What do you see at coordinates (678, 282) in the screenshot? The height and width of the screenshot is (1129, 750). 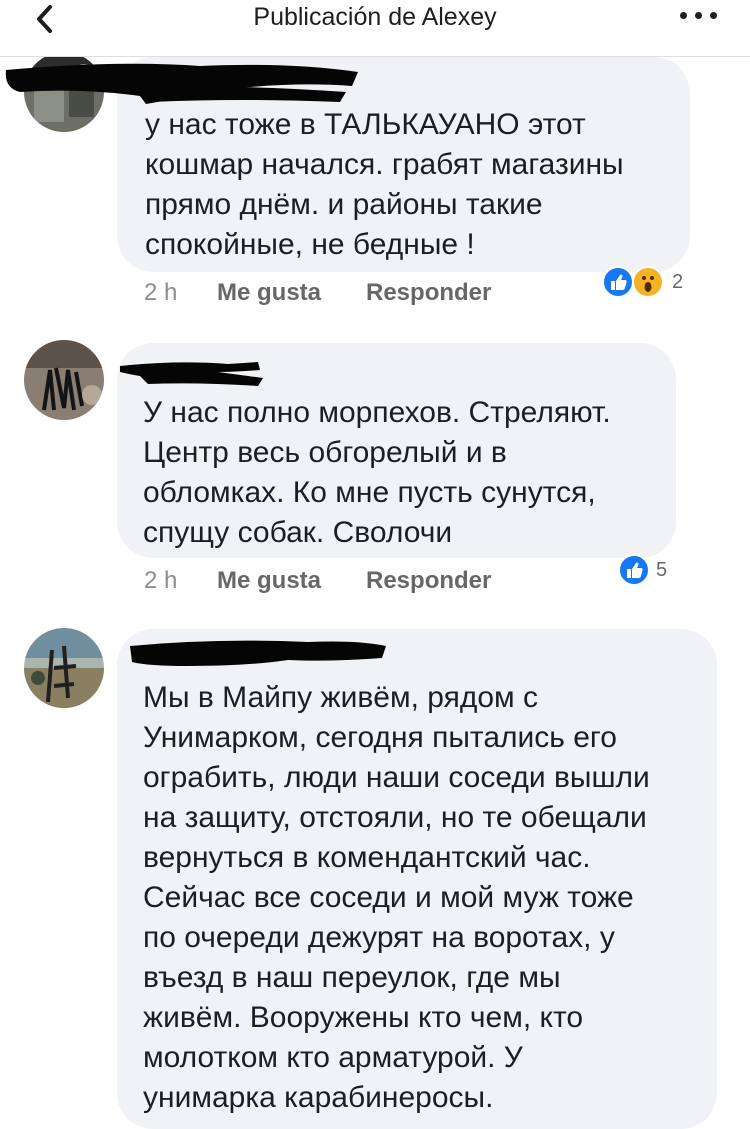 I see `reaction-count: 2` at bounding box center [678, 282].